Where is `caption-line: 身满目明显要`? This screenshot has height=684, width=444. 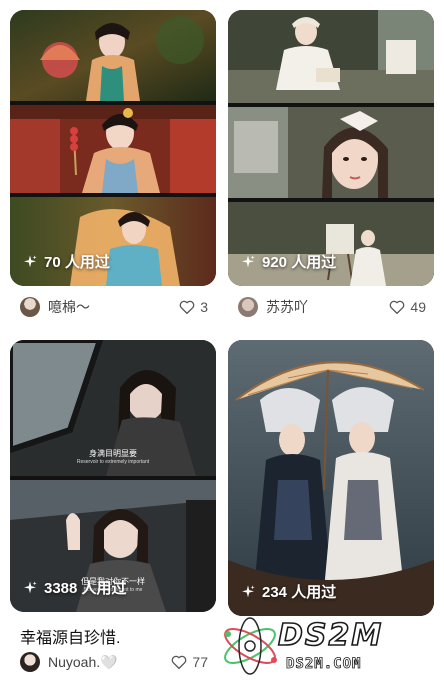 caption-line: 身满目明显要 is located at coordinates (113, 453).